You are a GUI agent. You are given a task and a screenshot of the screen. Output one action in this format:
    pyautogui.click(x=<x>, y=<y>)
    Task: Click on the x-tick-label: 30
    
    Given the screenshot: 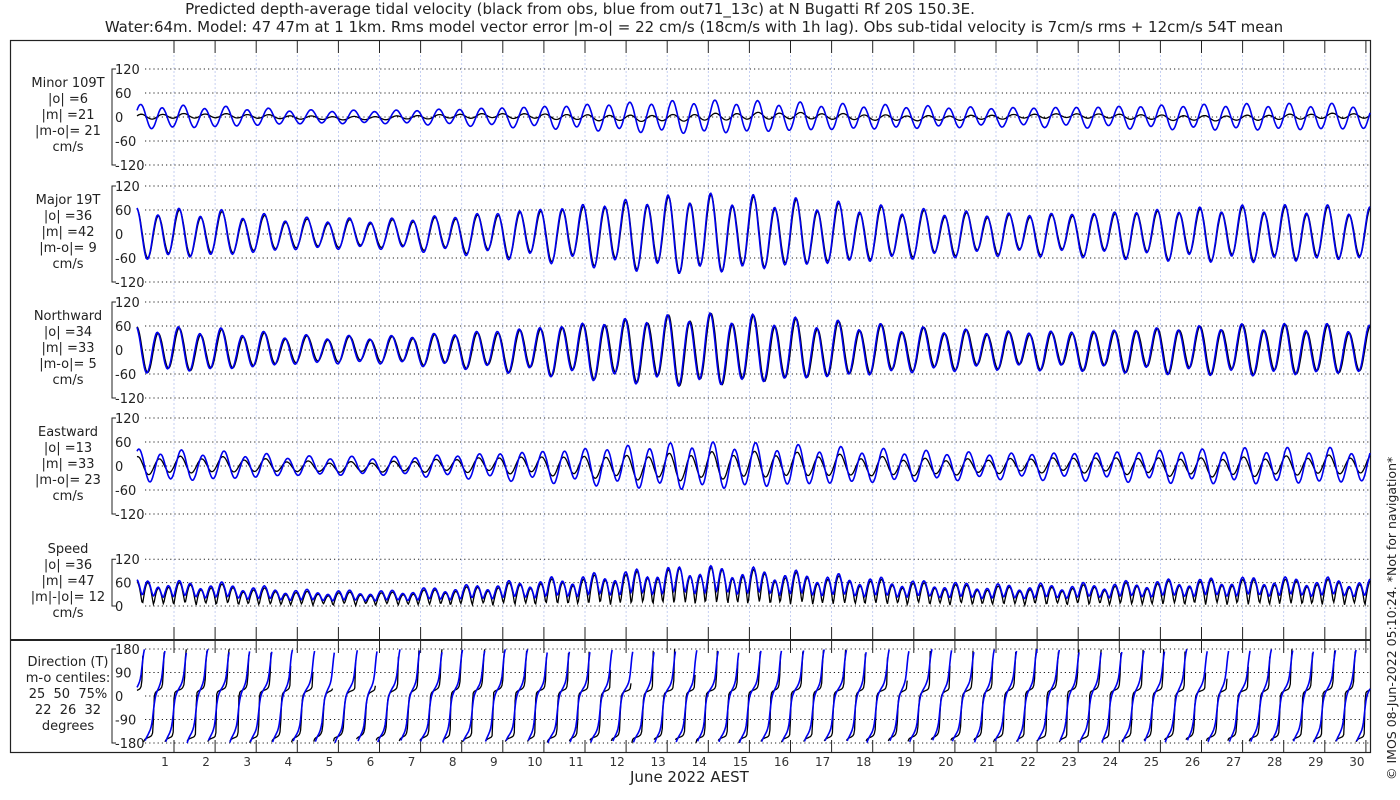 What is the action you would take?
    pyautogui.click(x=1356, y=762)
    